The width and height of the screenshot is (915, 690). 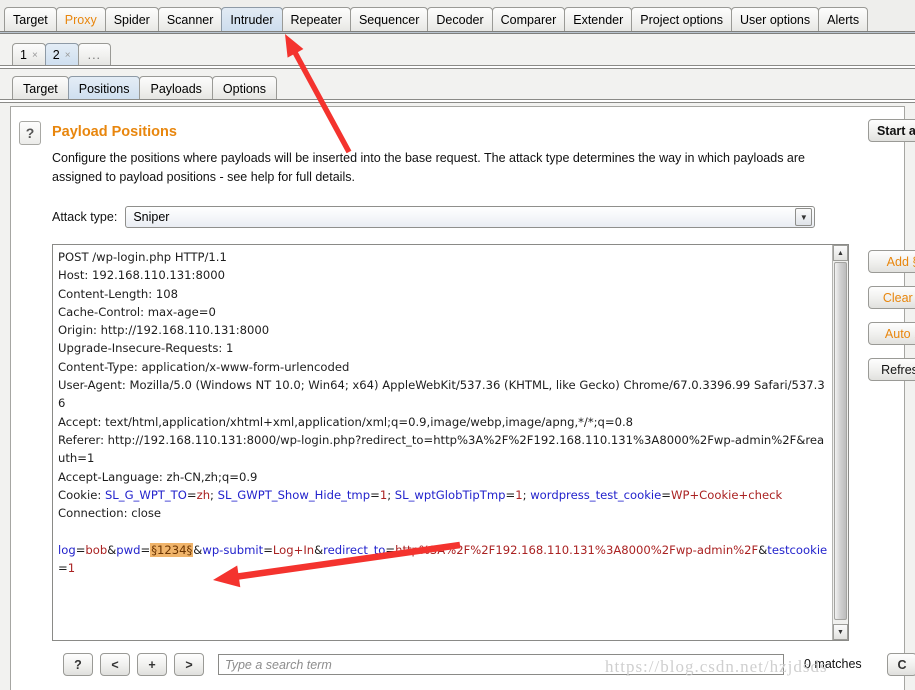 I want to click on inner-tab-label: Options, so click(x=244, y=88).